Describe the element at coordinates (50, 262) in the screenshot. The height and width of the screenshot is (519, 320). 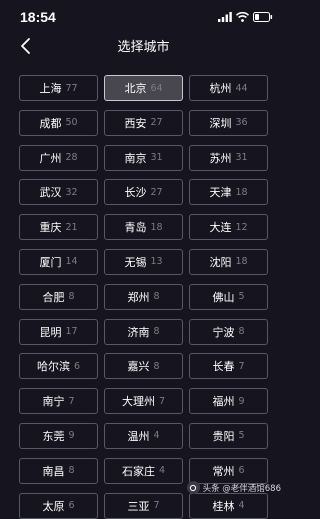
I see `city-name: 厦门` at that location.